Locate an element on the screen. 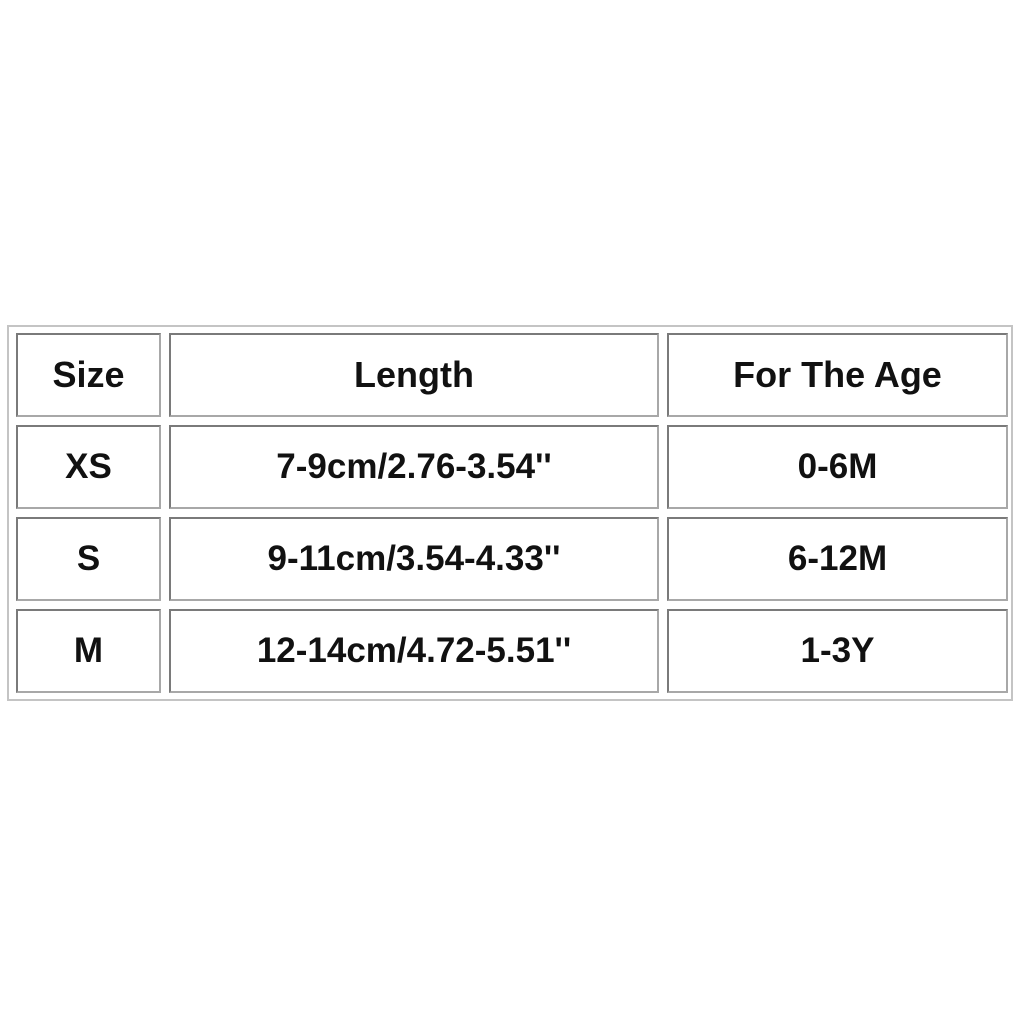 Image resolution: width=1024 pixels, height=1024 pixels. cell-age: 1-3Y is located at coordinates (837, 651).